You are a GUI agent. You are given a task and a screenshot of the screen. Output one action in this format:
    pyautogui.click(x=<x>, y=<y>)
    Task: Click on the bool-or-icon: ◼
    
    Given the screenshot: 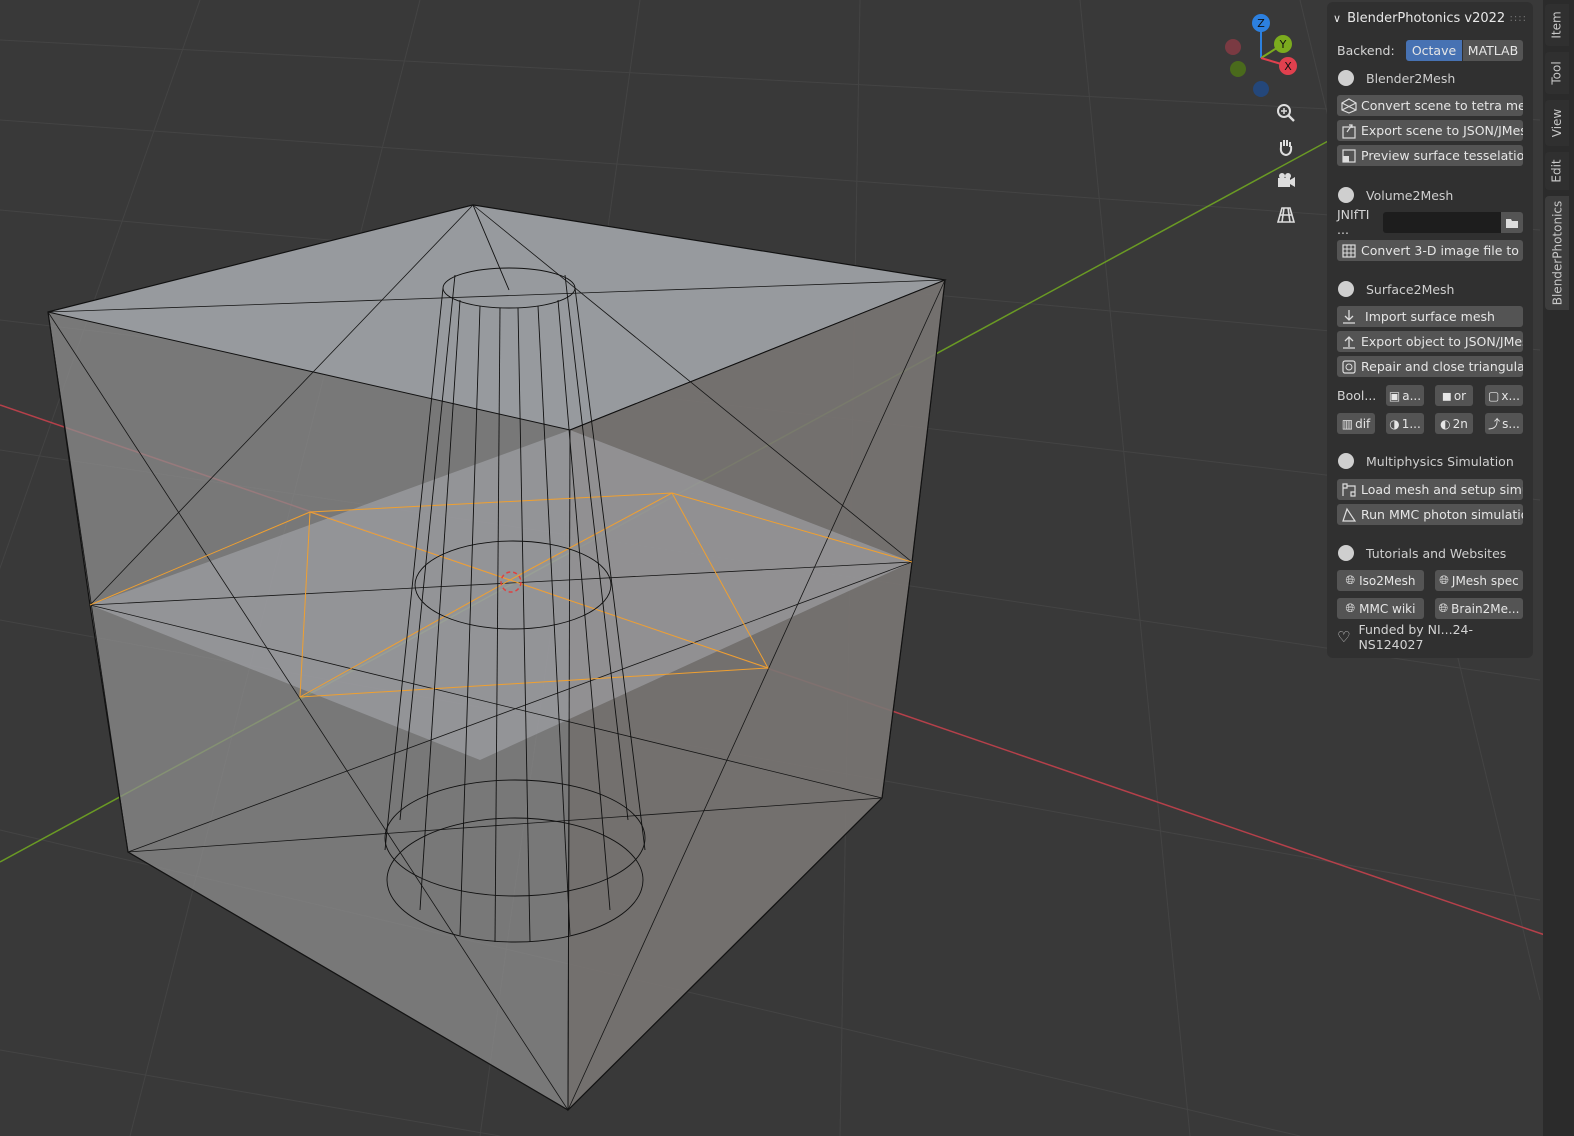 What is the action you would take?
    pyautogui.click(x=1446, y=395)
    